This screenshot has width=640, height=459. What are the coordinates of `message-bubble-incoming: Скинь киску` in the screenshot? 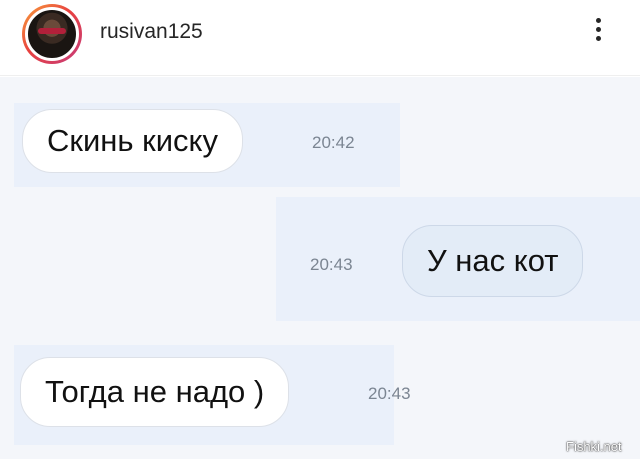 It's located at (132, 141).